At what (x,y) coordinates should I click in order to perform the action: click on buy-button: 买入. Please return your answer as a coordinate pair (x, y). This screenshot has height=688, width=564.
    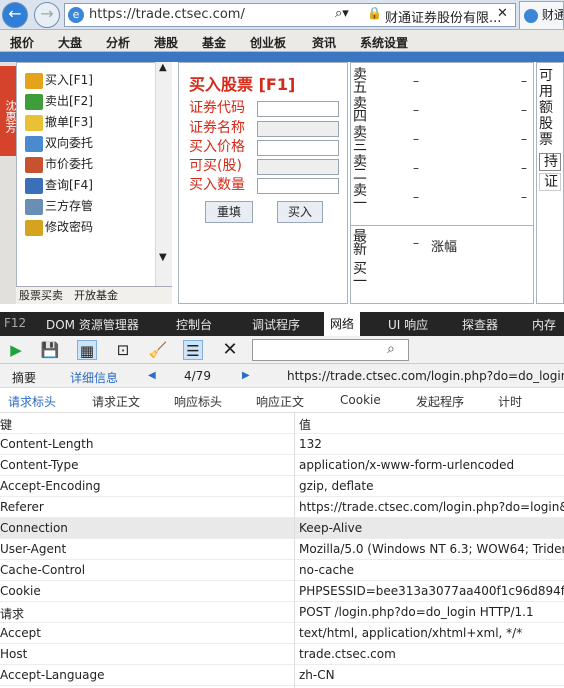
    Looking at the image, I should click on (300, 212).